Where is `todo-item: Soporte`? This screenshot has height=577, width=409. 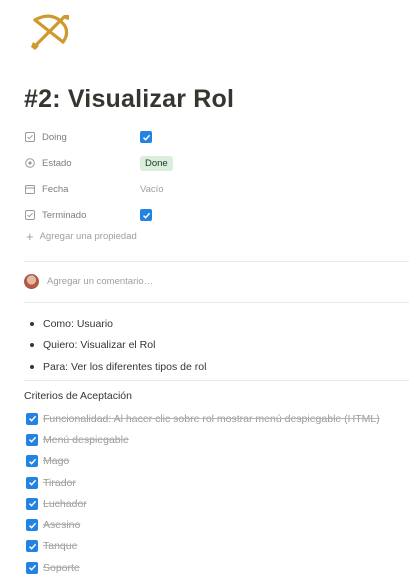 todo-item: Soporte is located at coordinates (203, 567).